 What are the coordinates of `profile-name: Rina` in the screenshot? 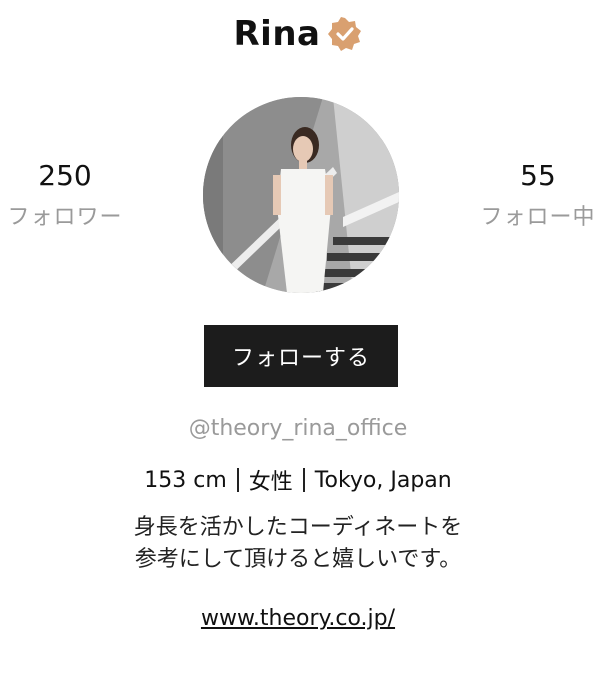 It's located at (277, 34).